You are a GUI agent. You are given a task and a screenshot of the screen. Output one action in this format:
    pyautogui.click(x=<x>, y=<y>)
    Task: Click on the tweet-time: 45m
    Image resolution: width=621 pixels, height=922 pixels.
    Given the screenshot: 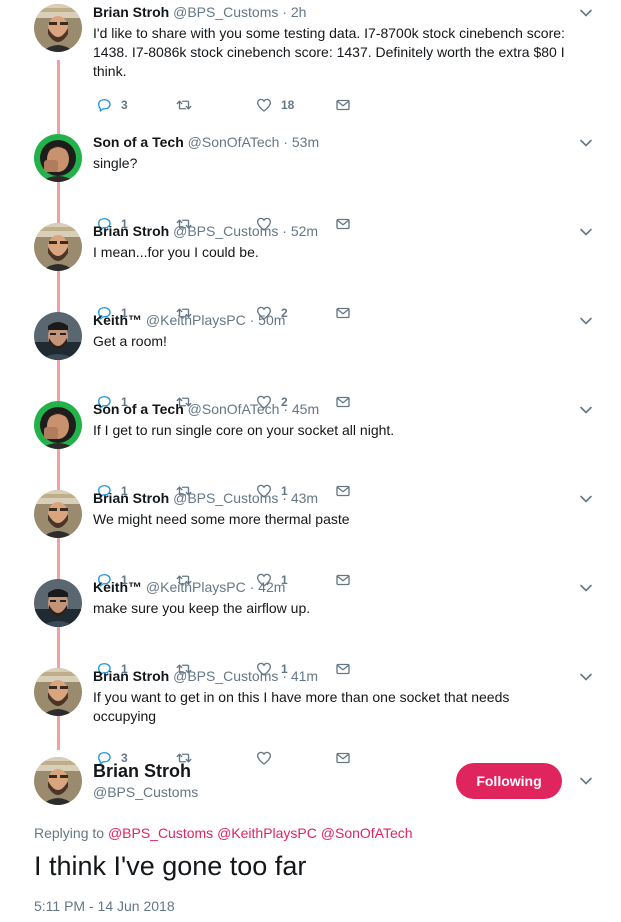 What is the action you would take?
    pyautogui.click(x=305, y=409)
    